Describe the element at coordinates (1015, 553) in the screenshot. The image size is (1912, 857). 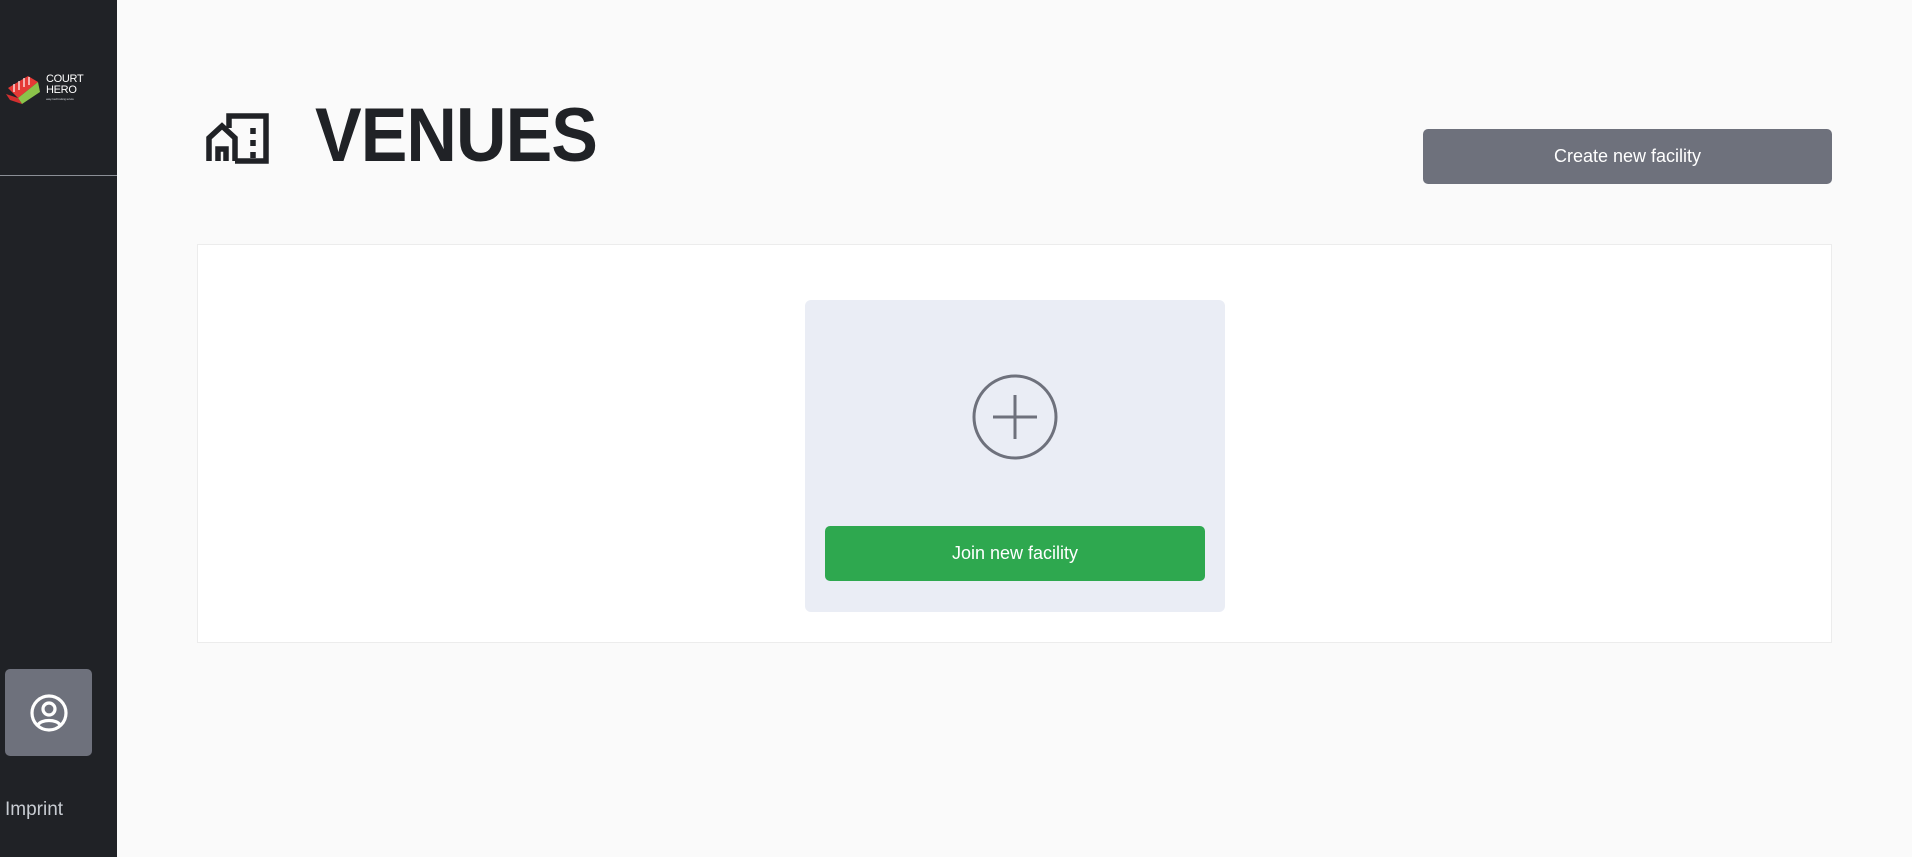
I see `join-facility-button: Join new facility` at that location.